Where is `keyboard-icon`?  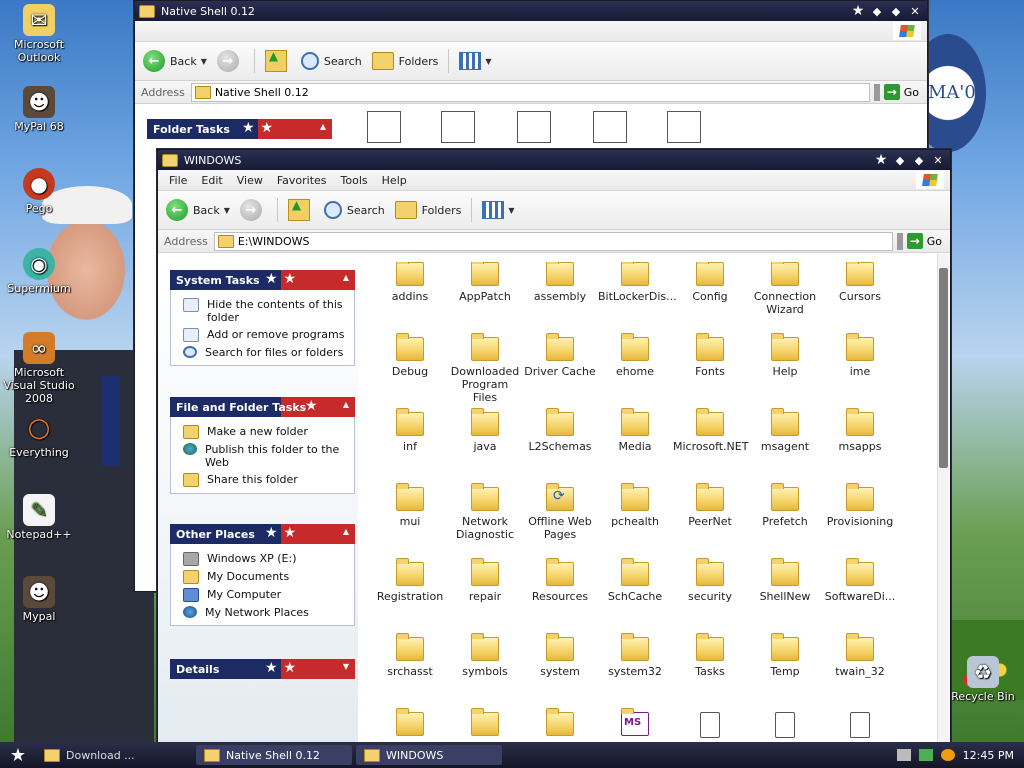 keyboard-icon is located at coordinates (903, 755).